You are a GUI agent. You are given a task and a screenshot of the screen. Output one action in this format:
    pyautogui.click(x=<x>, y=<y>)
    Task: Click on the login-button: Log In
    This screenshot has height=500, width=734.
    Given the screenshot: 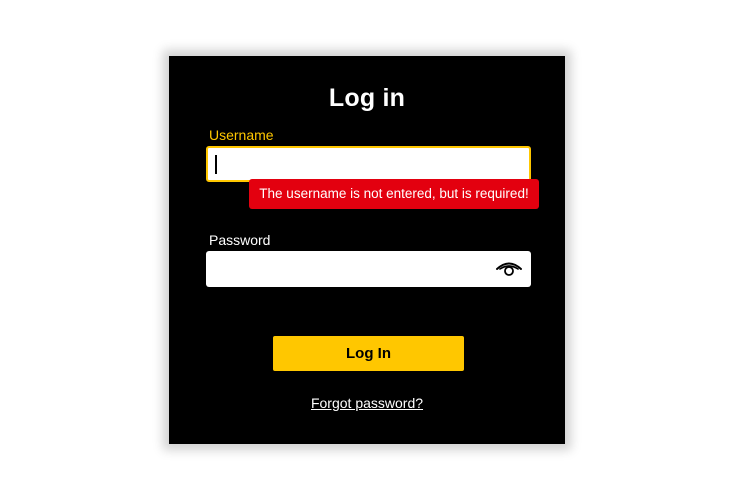 What is the action you would take?
    pyautogui.click(x=368, y=353)
    